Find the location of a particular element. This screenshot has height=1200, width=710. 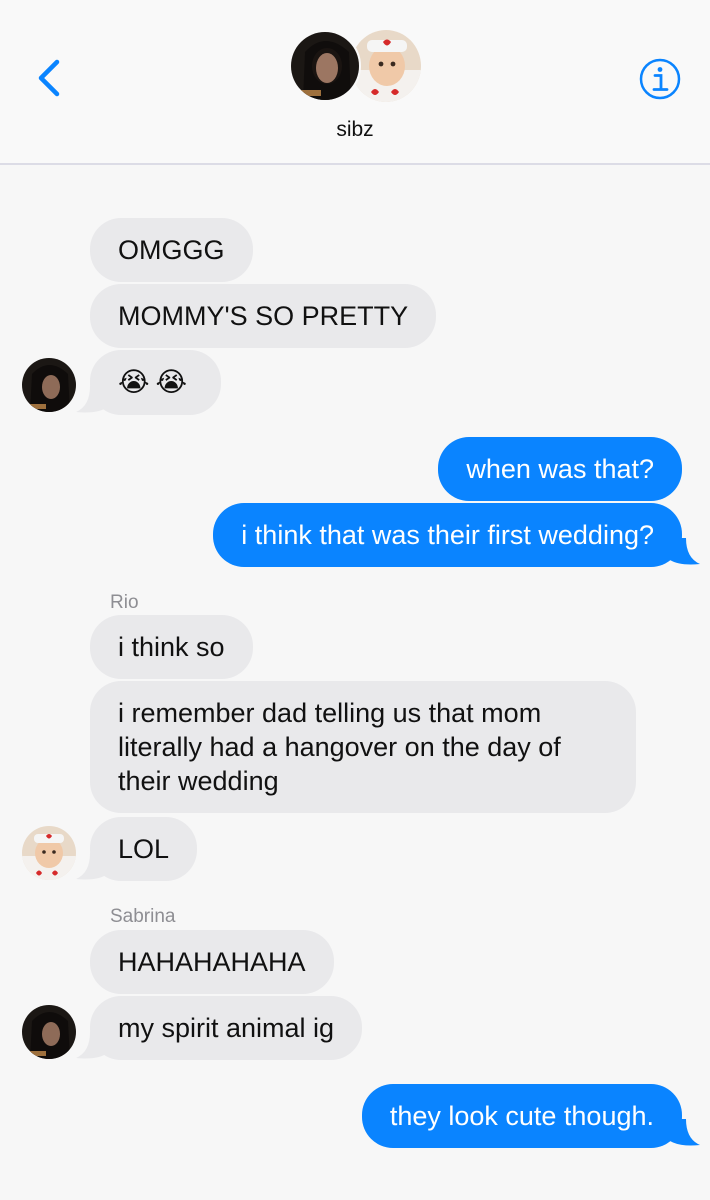

group-avatar is located at coordinates (356, 67).